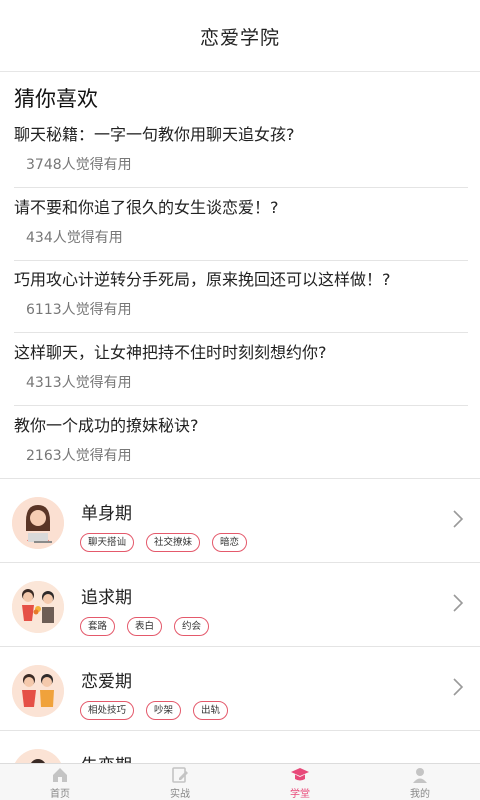 Image resolution: width=480 pixels, height=800 pixels. What do you see at coordinates (74, 238) in the screenshot?
I see `article-useful-count: 434人觉得有用` at bounding box center [74, 238].